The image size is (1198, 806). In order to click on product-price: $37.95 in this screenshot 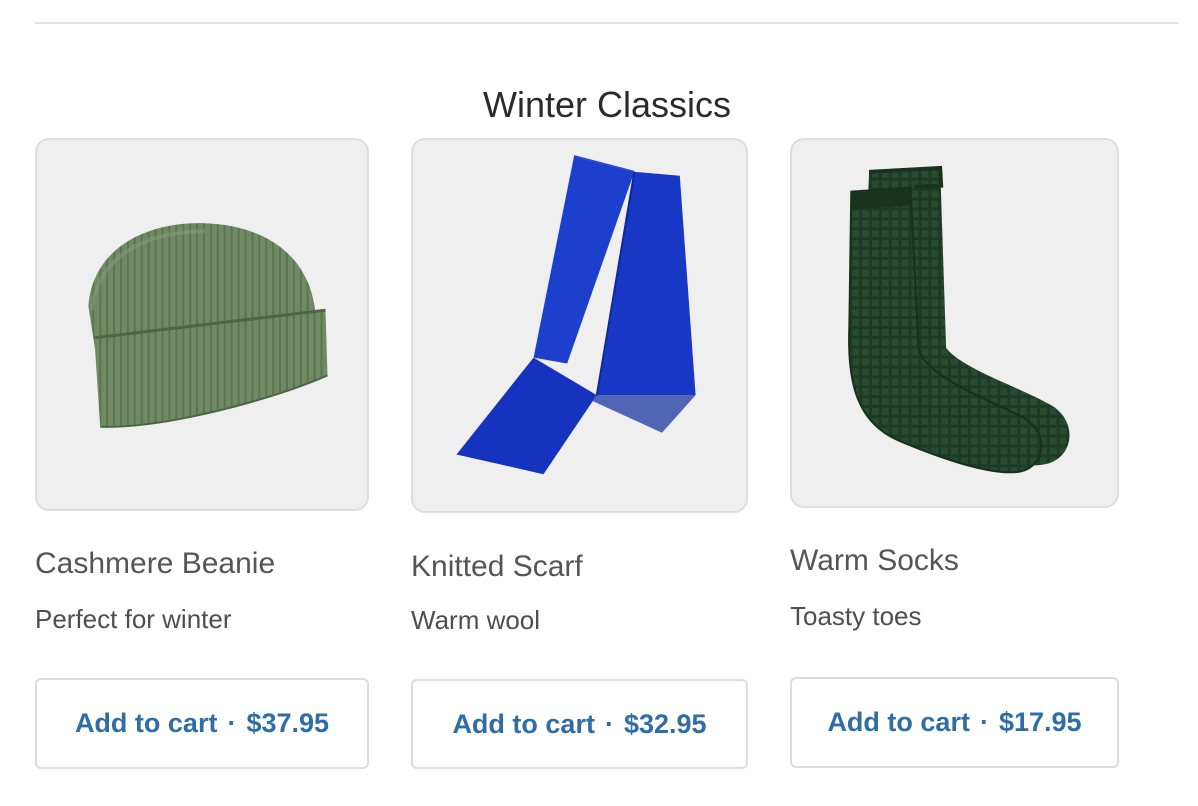, I will do `click(288, 723)`.